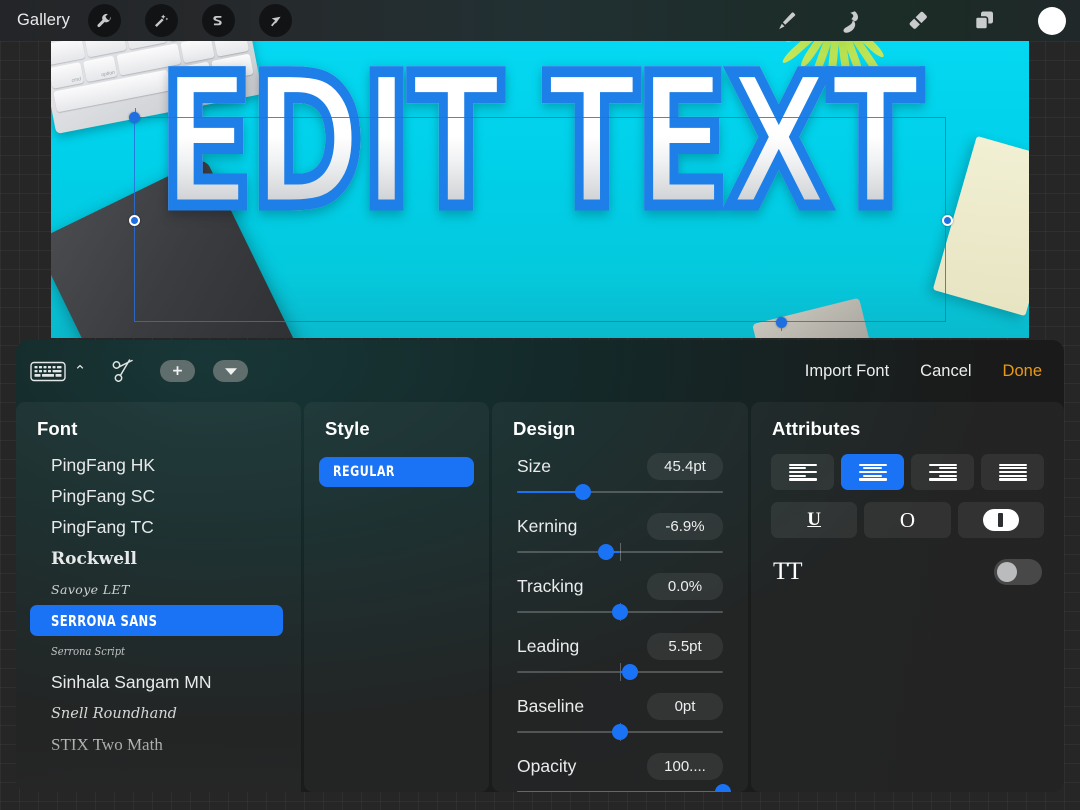 This screenshot has height=810, width=1080. I want to click on top-toolbar: Gallery, so click(540, 20).